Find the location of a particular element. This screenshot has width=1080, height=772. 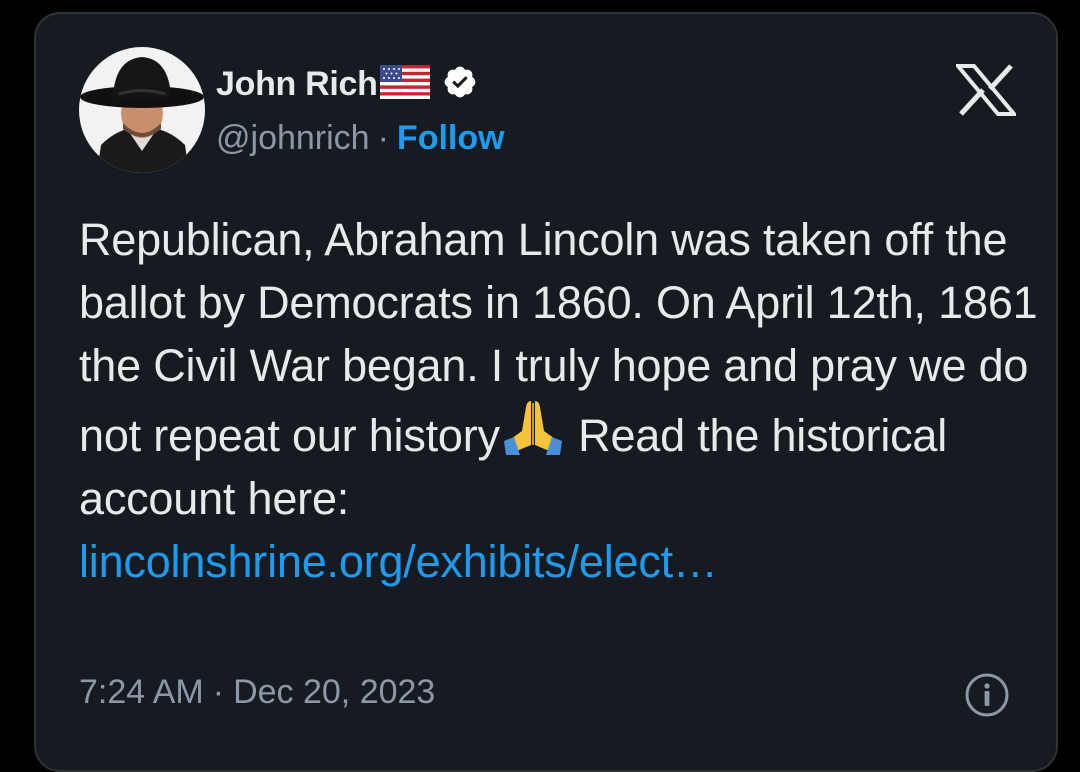

author-name: John Rich is located at coordinates (297, 84).